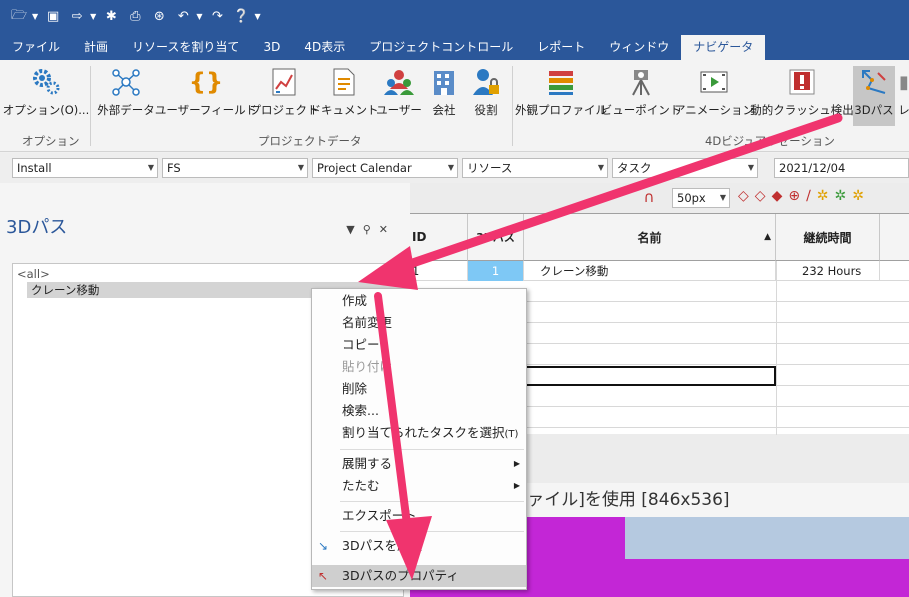 Image resolution: width=909 pixels, height=597 pixels. What do you see at coordinates (19, 17) in the screenshot?
I see `folder-open-icon: 🗁` at bounding box center [19, 17].